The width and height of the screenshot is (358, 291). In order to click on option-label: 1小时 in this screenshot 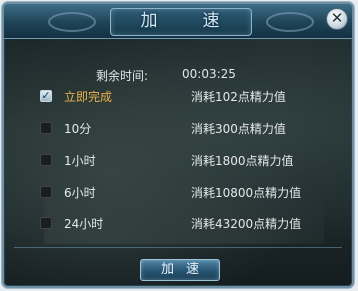, I will do `click(80, 161)`.